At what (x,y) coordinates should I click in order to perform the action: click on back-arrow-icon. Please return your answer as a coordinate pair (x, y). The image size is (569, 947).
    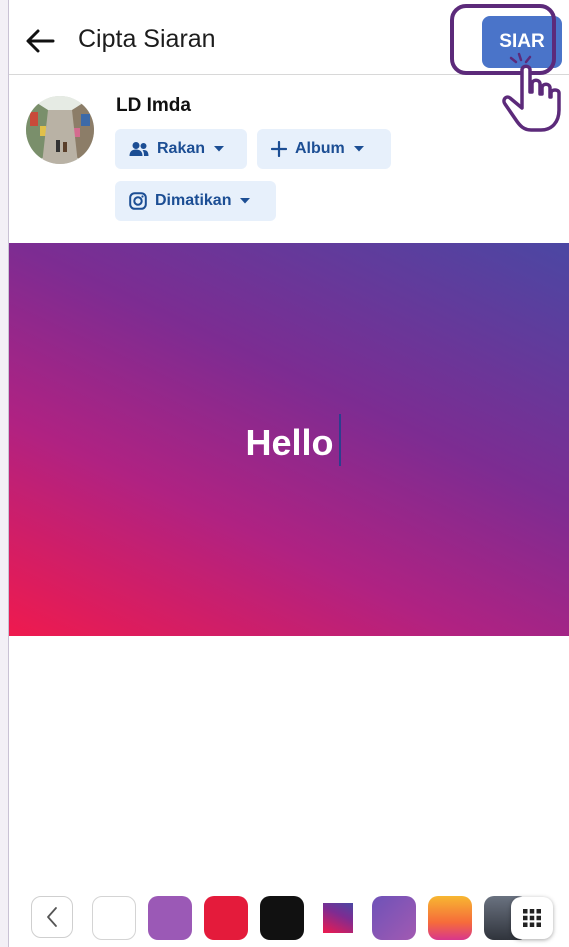
    Looking at the image, I should click on (40, 41).